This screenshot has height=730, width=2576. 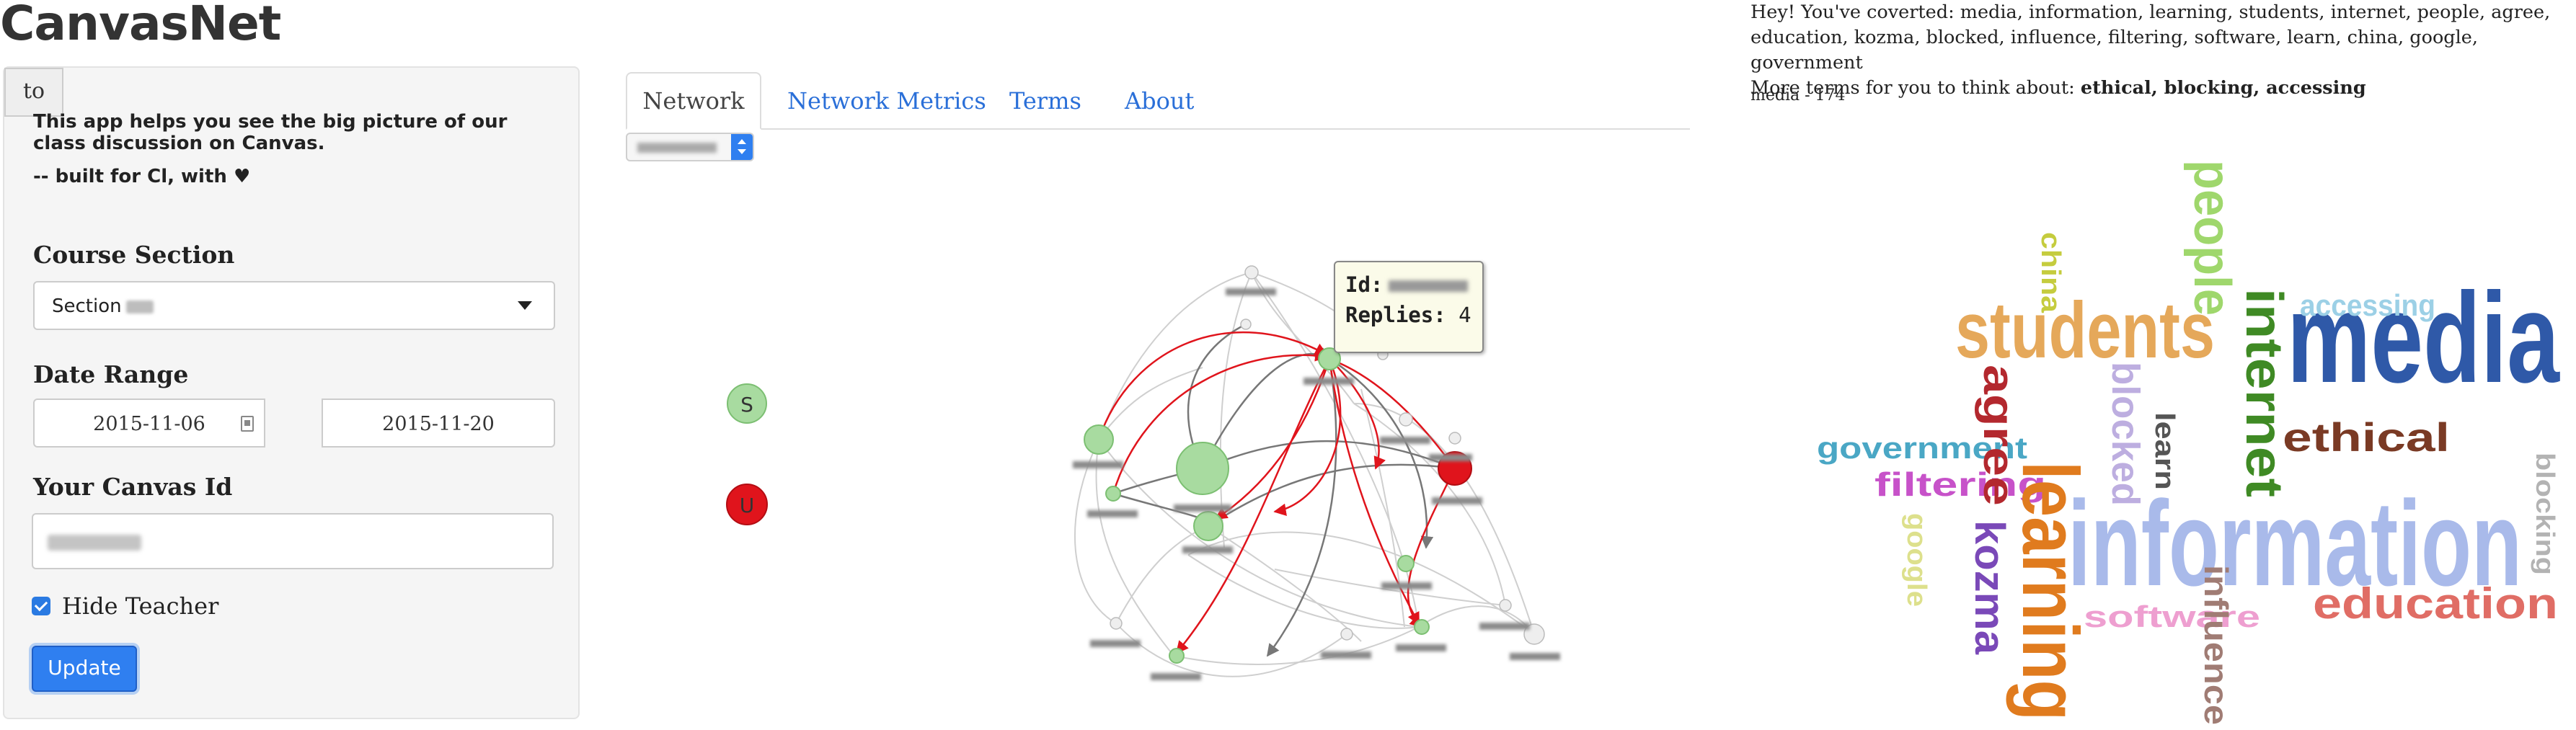 I want to click on word-google: google, so click(x=1916, y=560).